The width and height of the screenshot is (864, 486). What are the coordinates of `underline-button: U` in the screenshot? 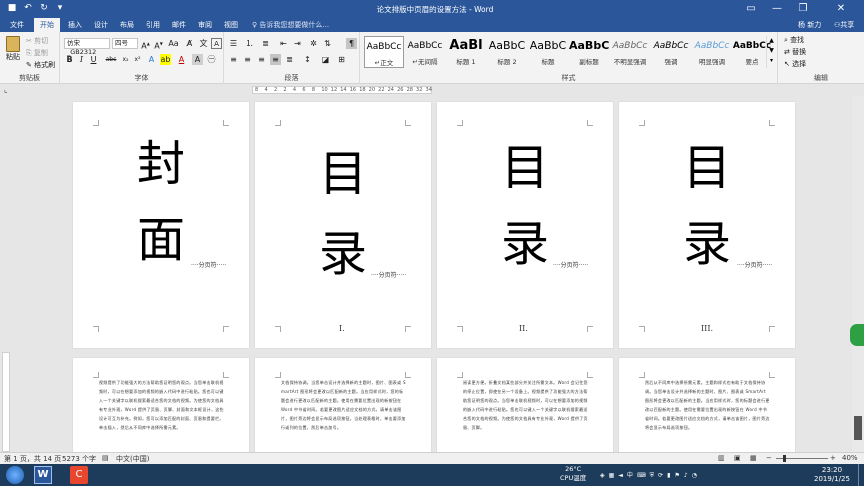 It's located at (93, 59).